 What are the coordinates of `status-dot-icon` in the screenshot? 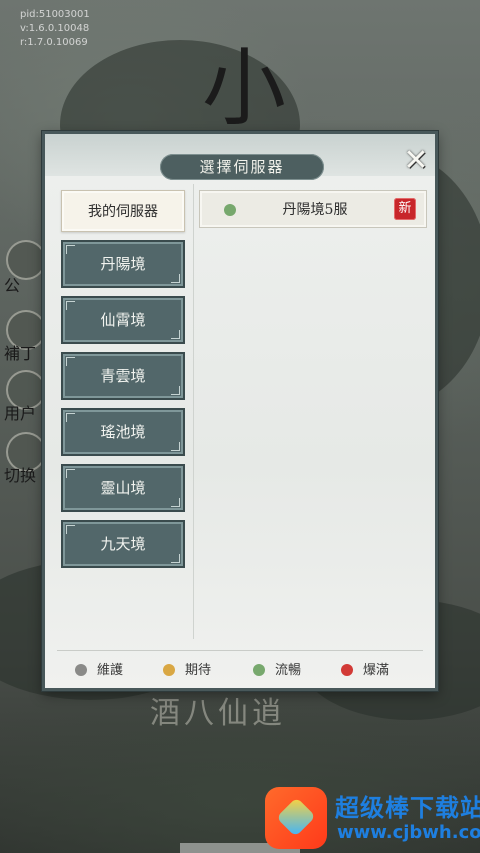 It's located at (230, 210).